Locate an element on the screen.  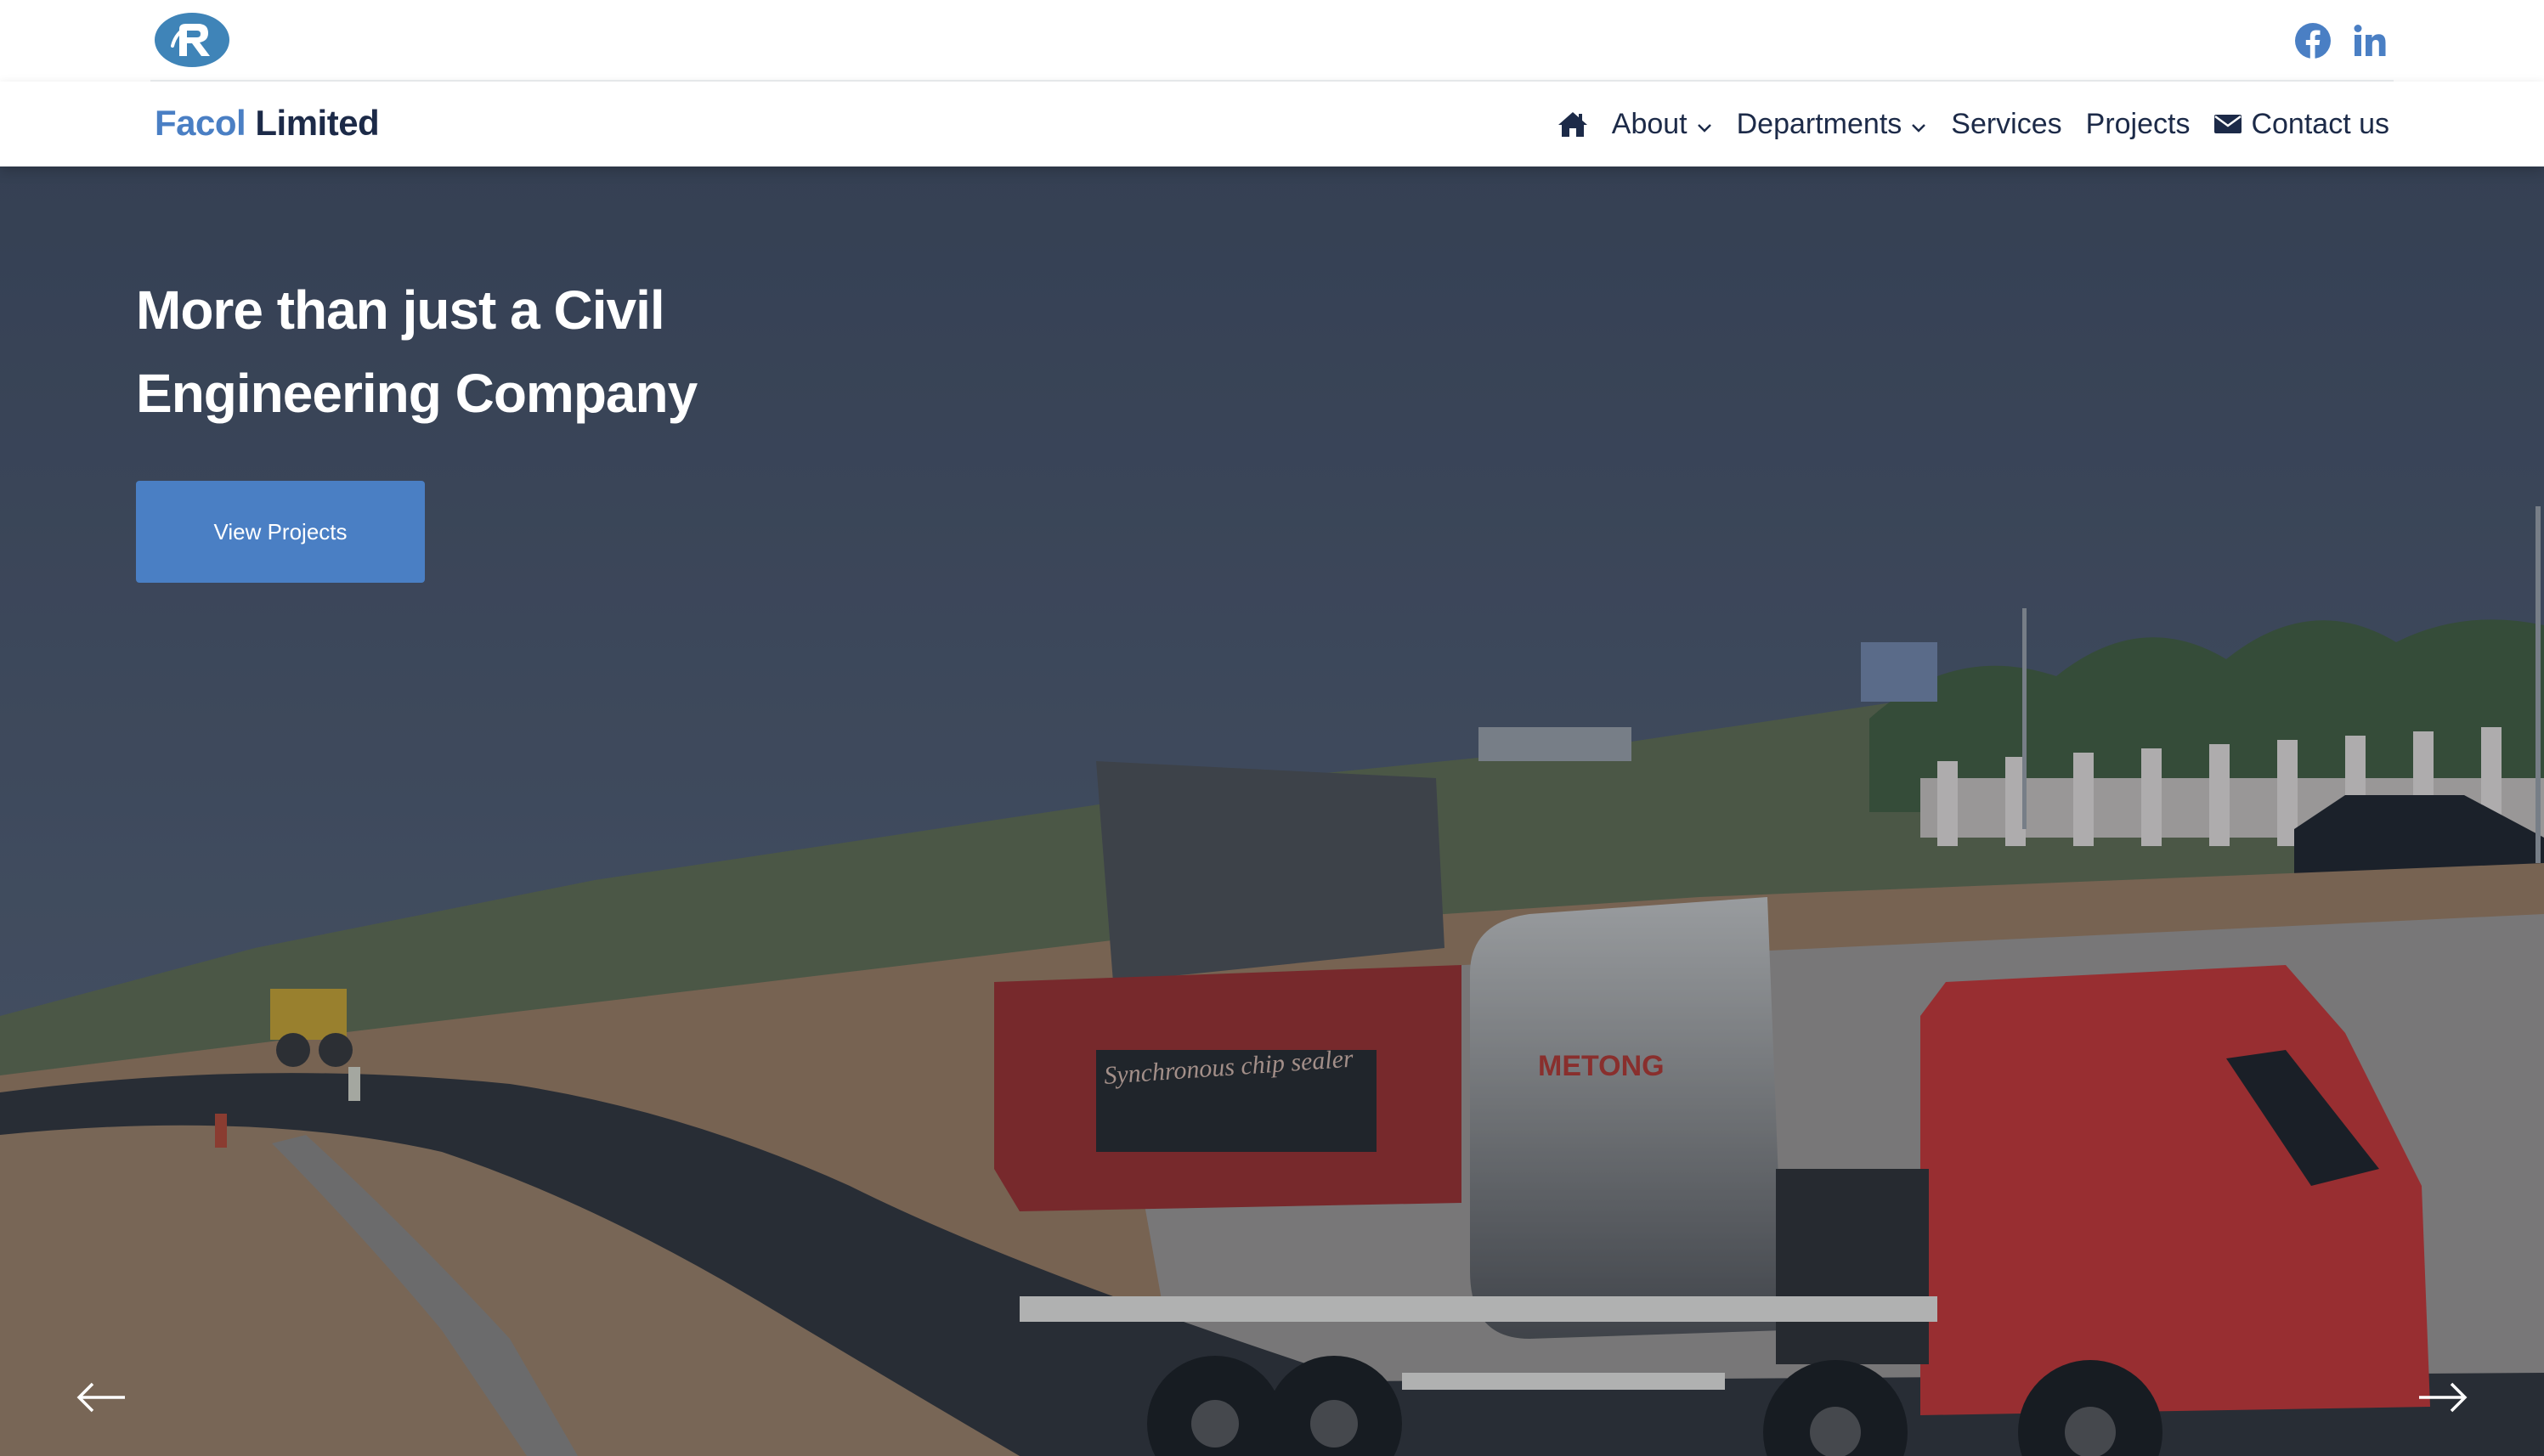
nav-departments-label: Departments is located at coordinates (1819, 124).